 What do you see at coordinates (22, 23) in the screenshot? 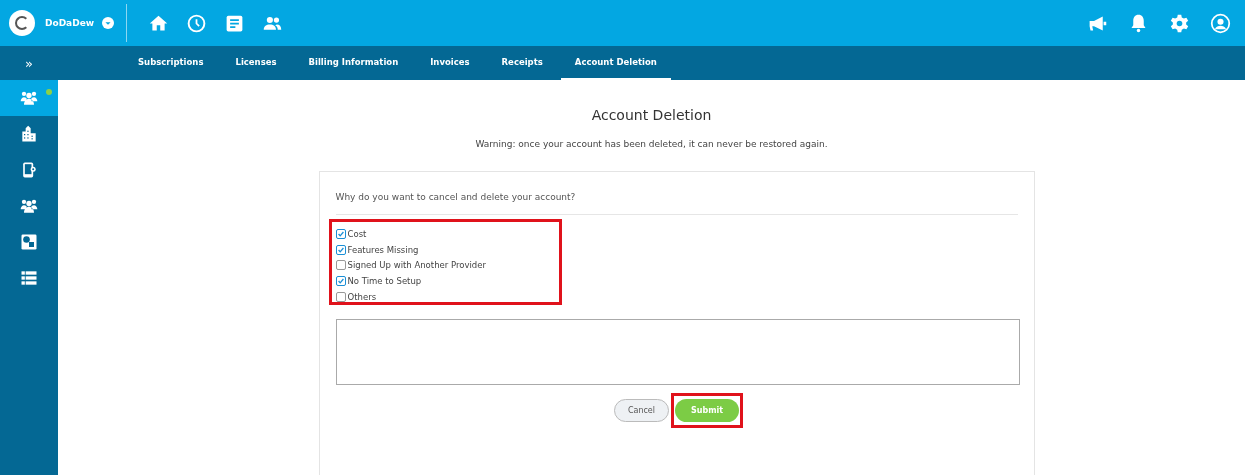
I see `logo-icon` at bounding box center [22, 23].